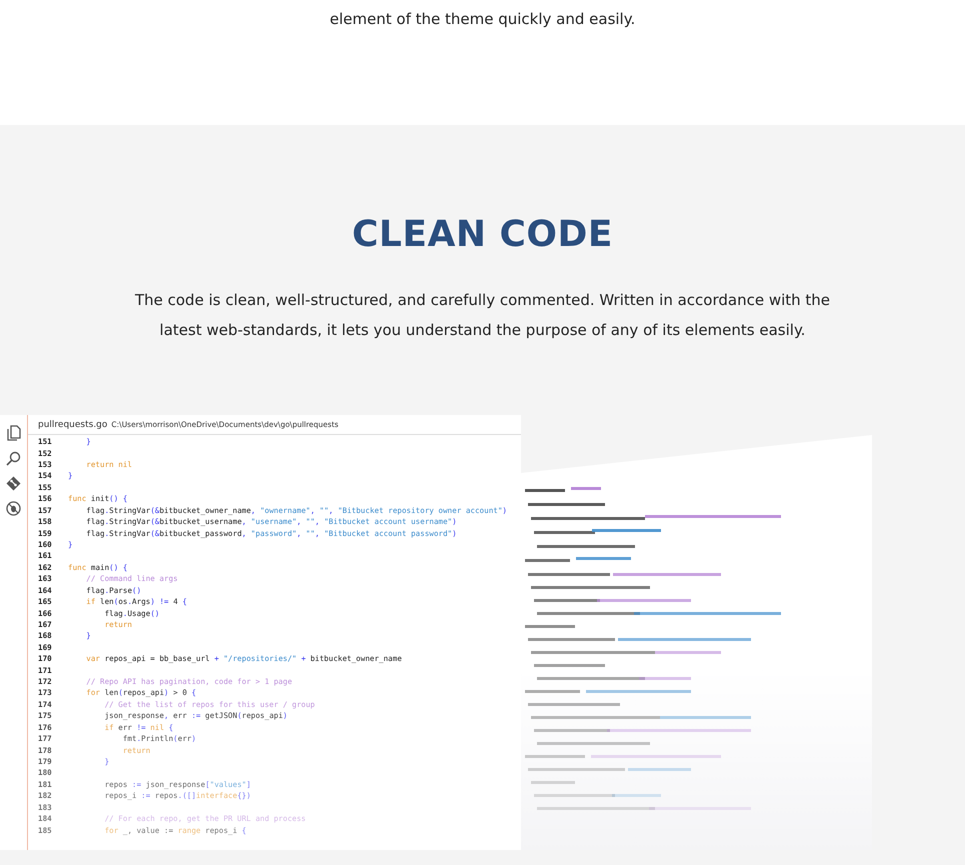 Image resolution: width=965 pixels, height=865 pixels. What do you see at coordinates (13, 483) in the screenshot?
I see `git-icon` at bounding box center [13, 483].